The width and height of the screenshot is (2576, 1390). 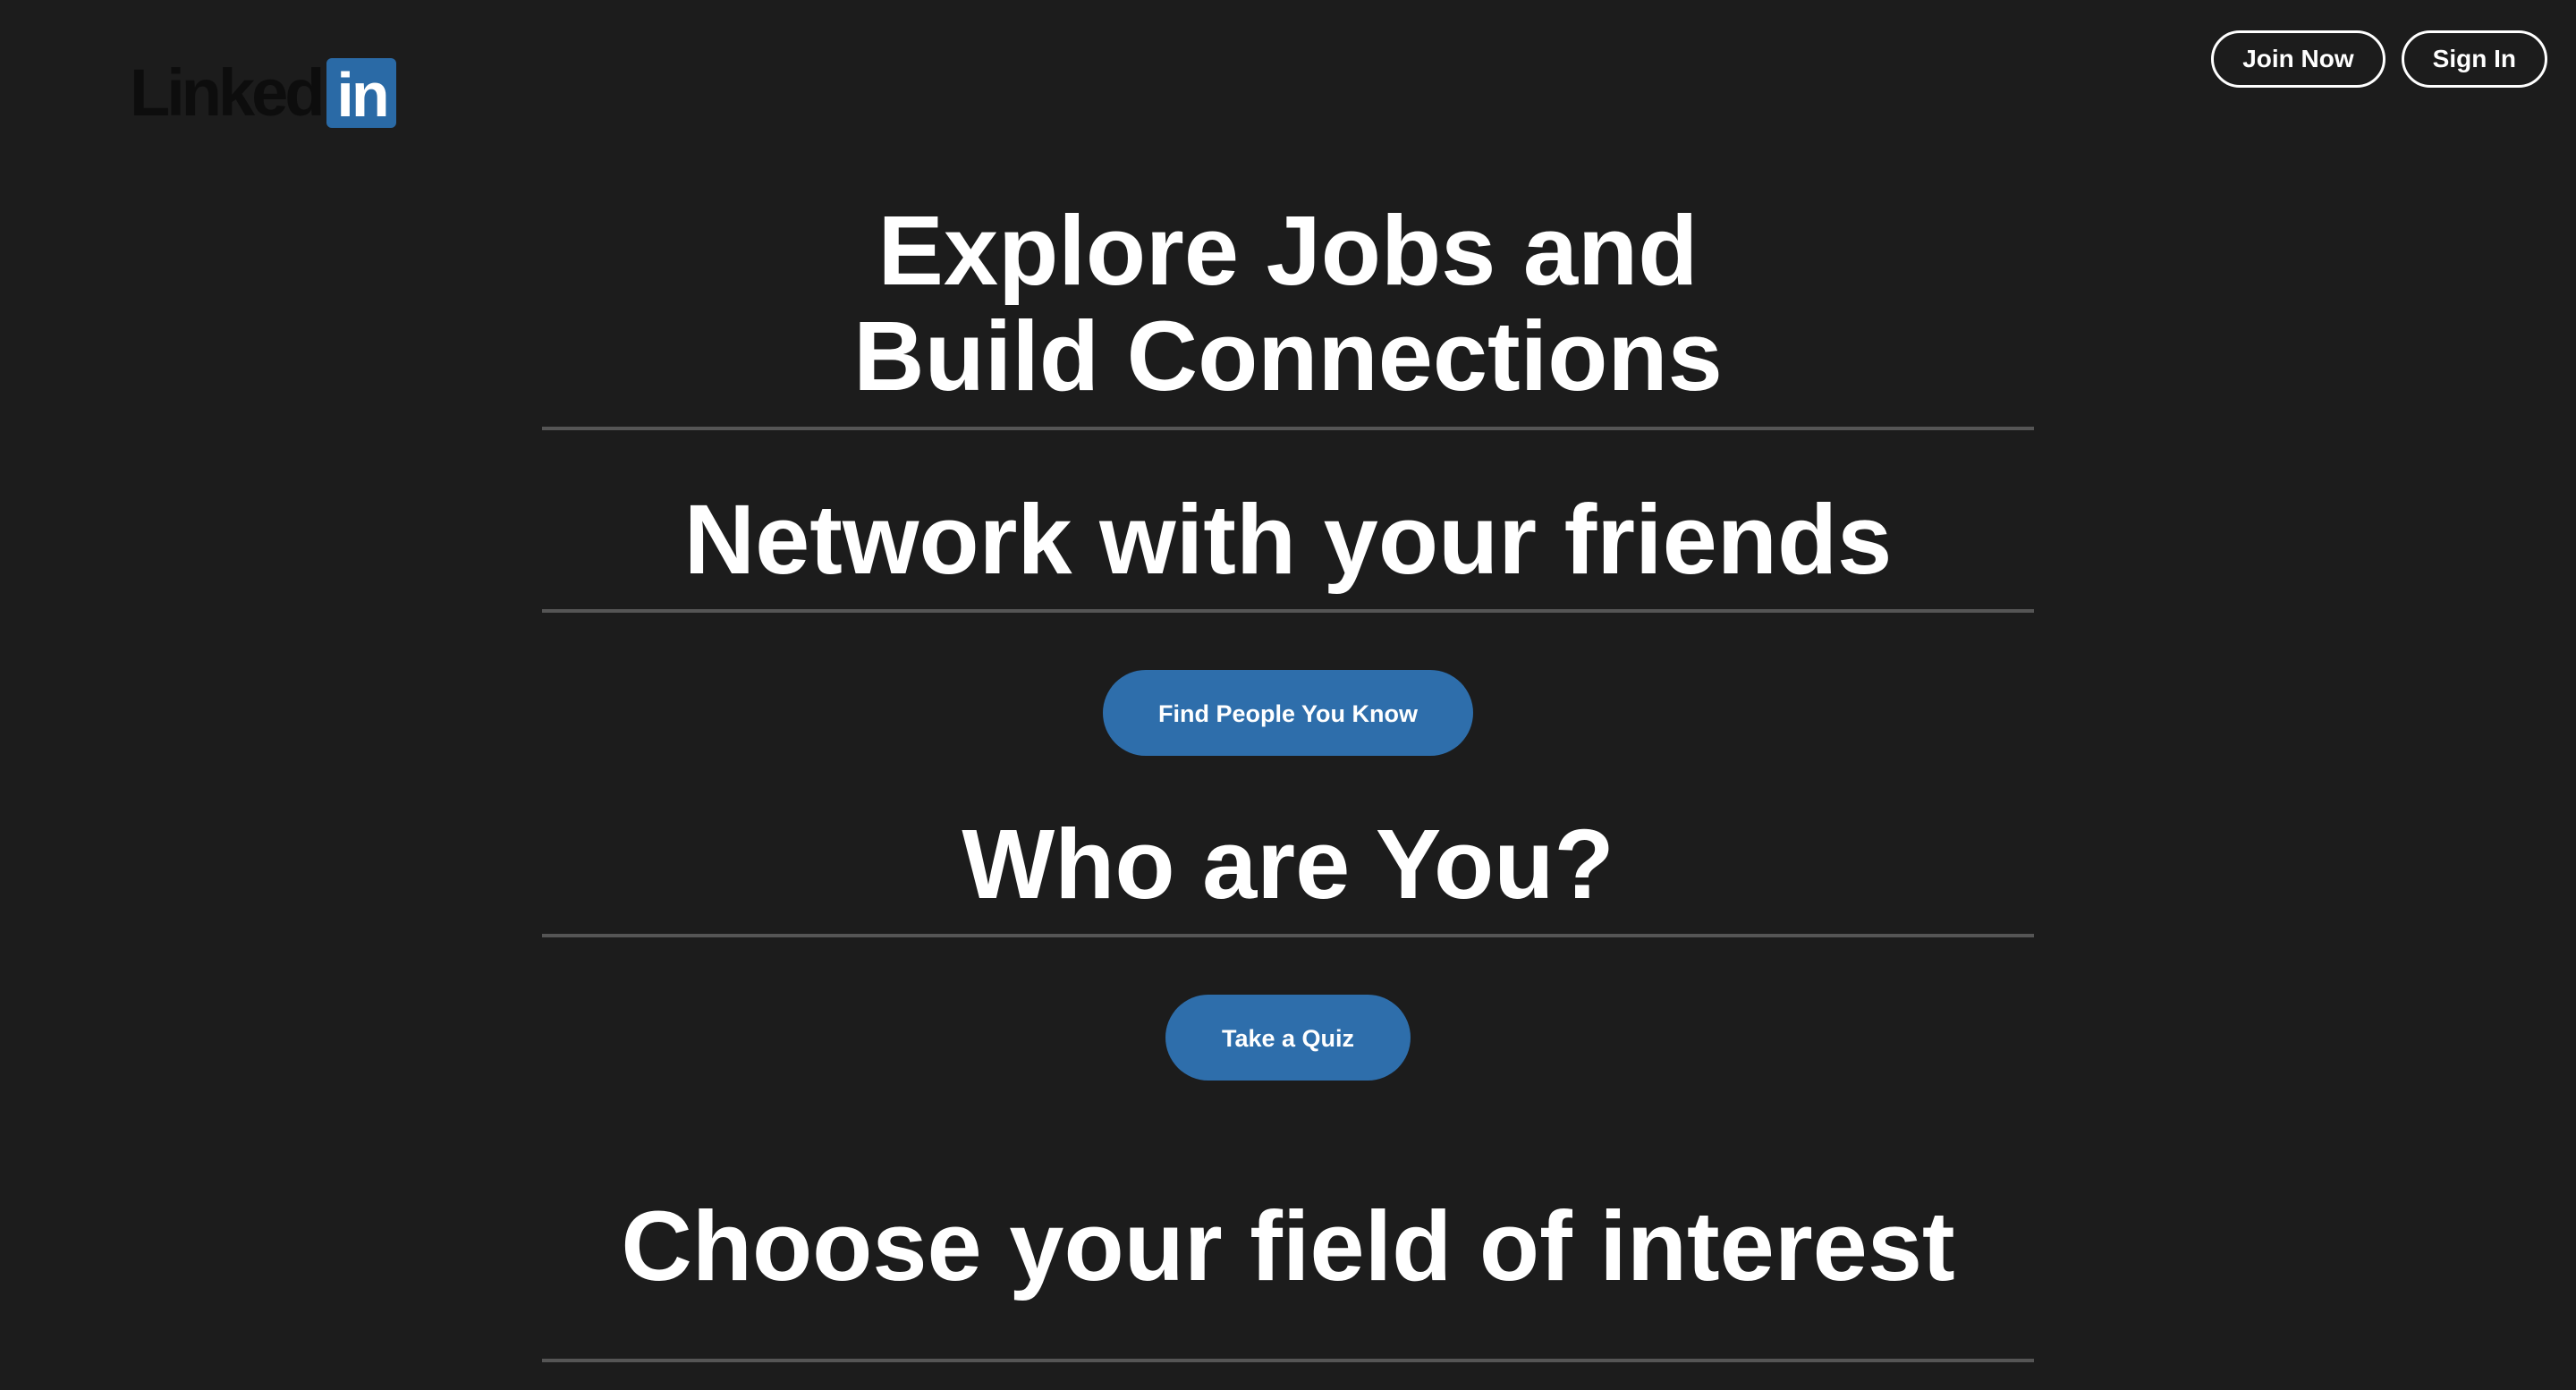 What do you see at coordinates (1288, 356) in the screenshot?
I see `hero-title-line2: Build Connections` at bounding box center [1288, 356].